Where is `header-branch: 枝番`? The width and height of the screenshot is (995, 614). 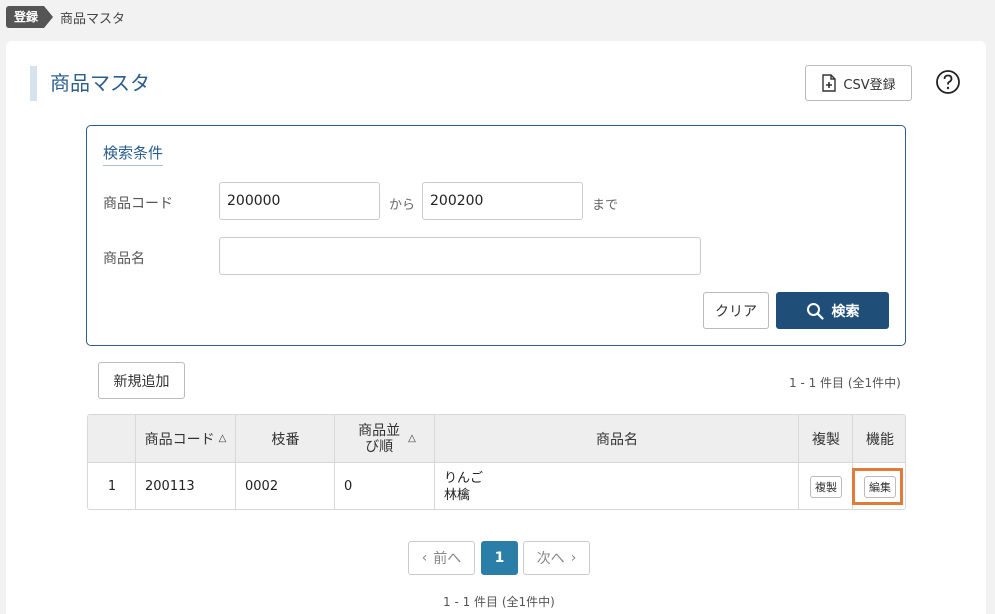
header-branch: 枝番 is located at coordinates (285, 438).